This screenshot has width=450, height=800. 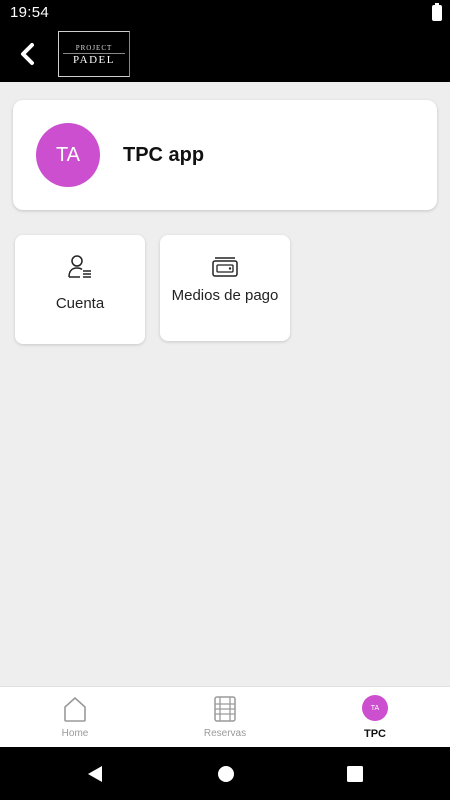 I want to click on nav-label-home: Home, so click(x=75, y=733).